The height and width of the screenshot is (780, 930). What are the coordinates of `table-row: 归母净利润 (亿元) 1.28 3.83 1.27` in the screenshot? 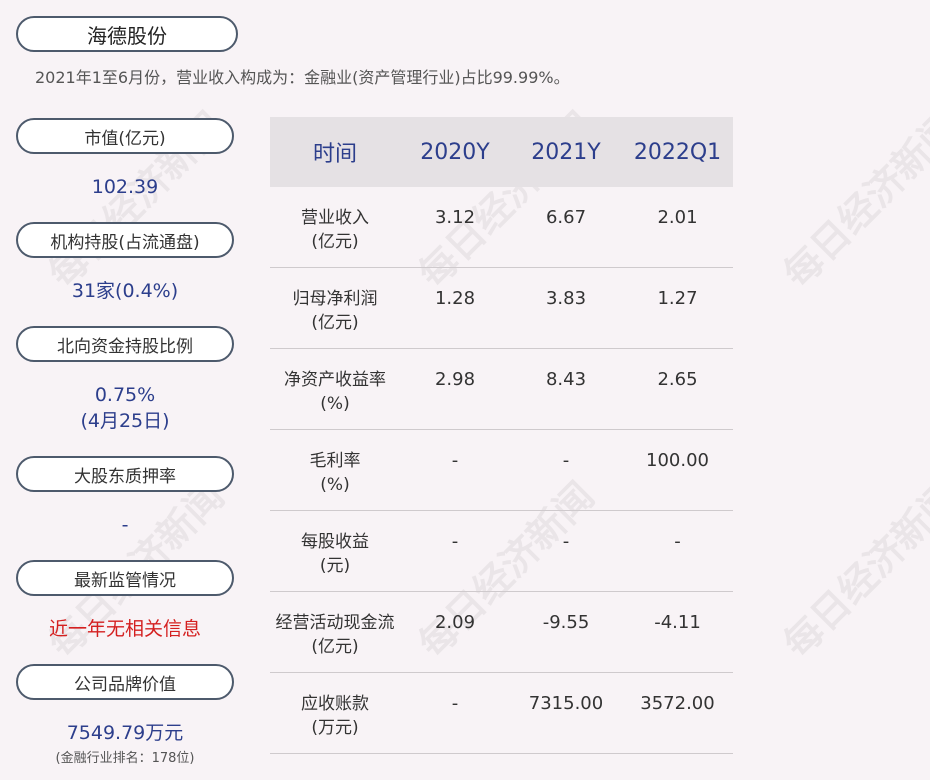 It's located at (501, 308).